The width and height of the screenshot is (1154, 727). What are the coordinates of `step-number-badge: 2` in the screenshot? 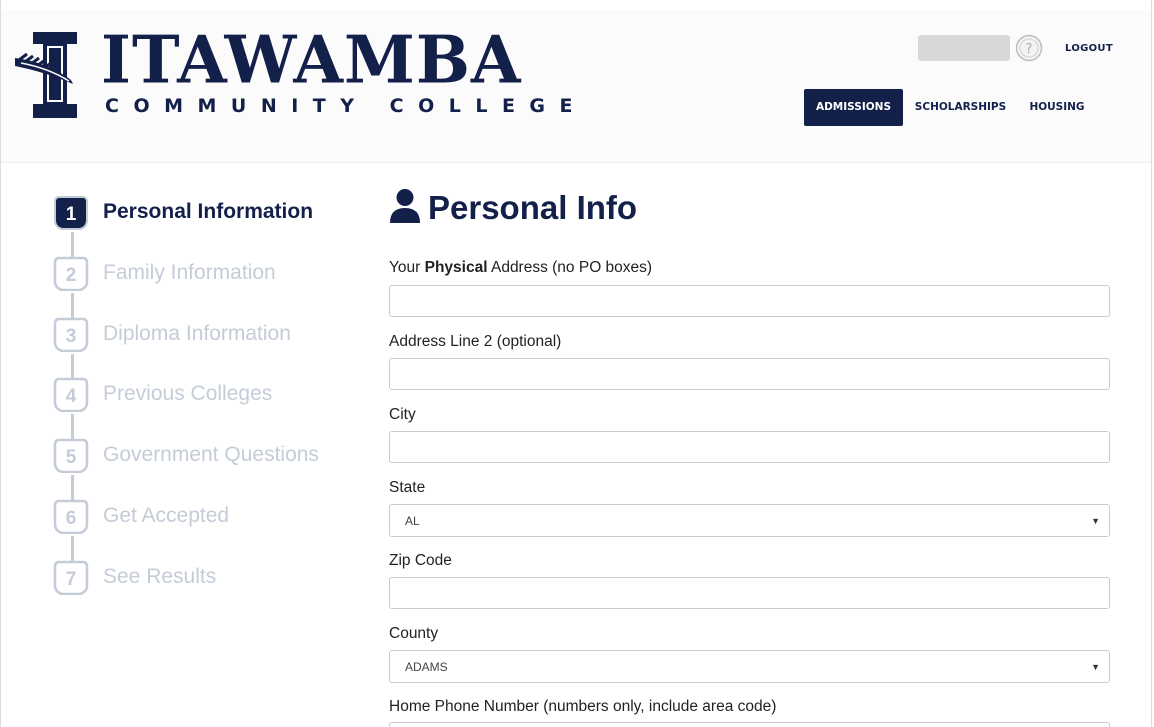 It's located at (71, 273).